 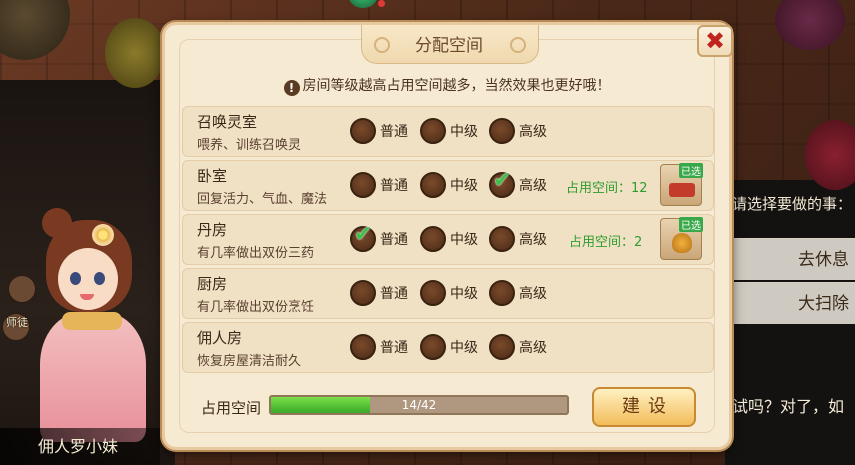 I want to click on close-button: ✖, so click(x=715, y=41).